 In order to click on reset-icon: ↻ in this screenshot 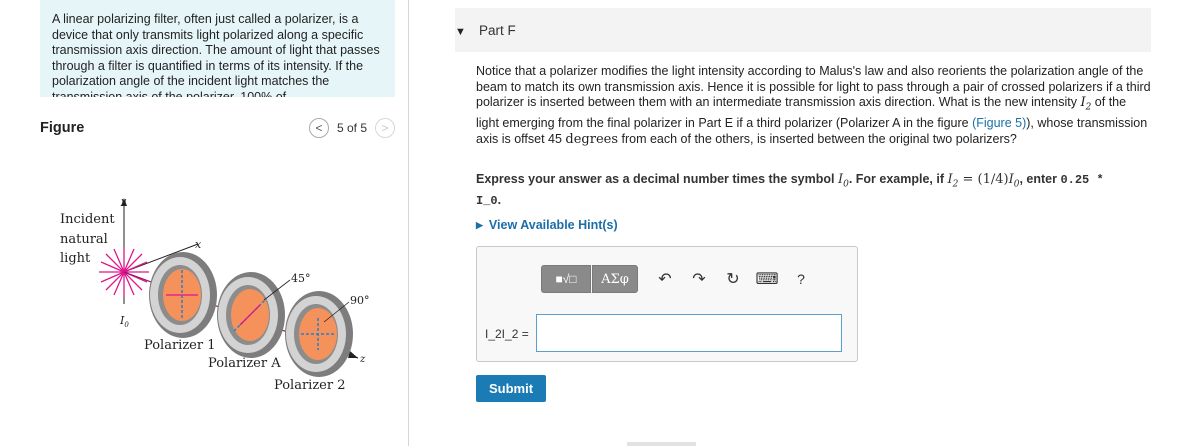, I will do `click(733, 279)`.